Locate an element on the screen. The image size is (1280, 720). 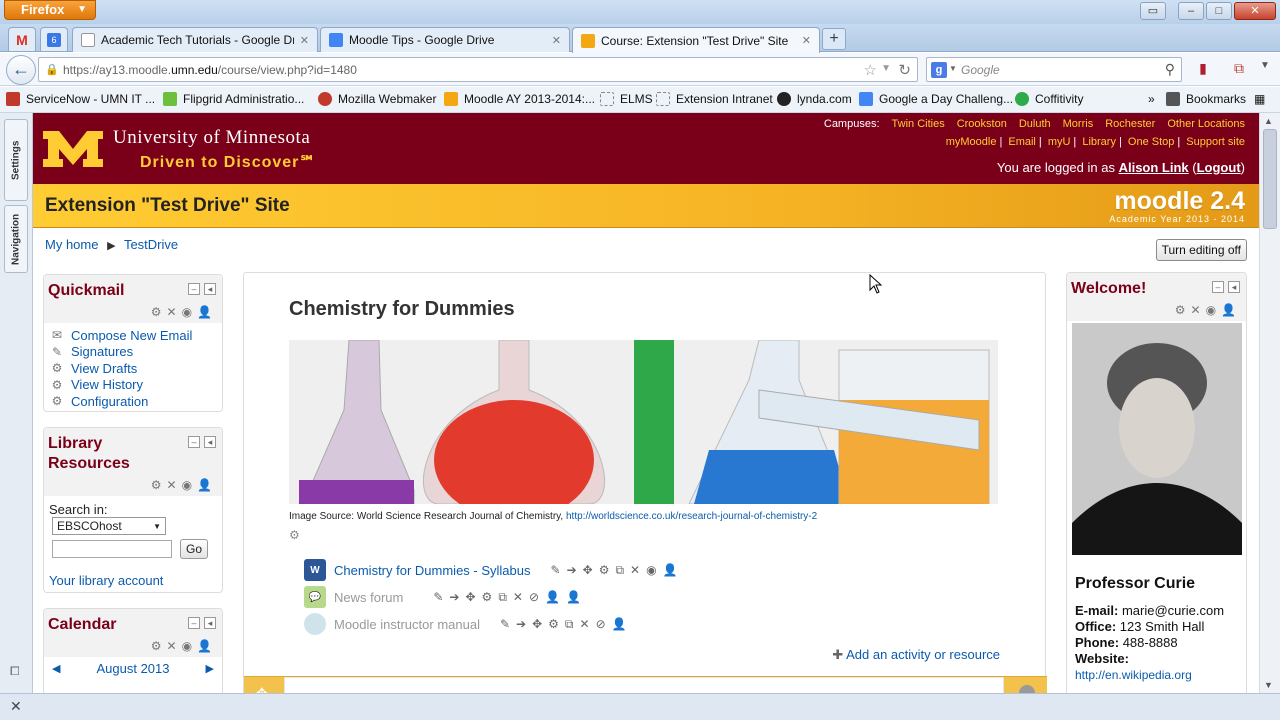
activity-link: Chemistry for Dummies - Syllabus is located at coordinates (432, 570).